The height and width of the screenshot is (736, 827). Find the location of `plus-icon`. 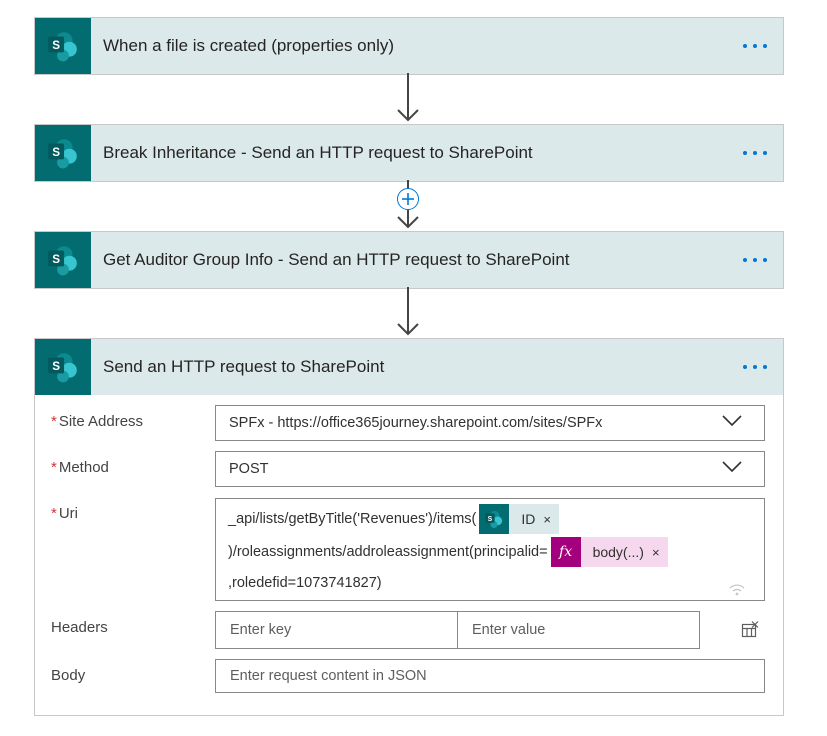

plus-icon is located at coordinates (408, 199).